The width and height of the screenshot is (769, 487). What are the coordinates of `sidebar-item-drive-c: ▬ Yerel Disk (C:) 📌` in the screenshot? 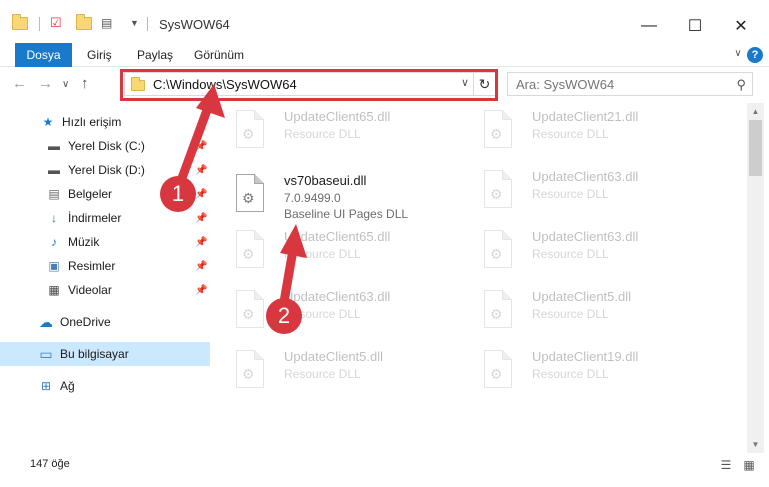 It's located at (105, 146).